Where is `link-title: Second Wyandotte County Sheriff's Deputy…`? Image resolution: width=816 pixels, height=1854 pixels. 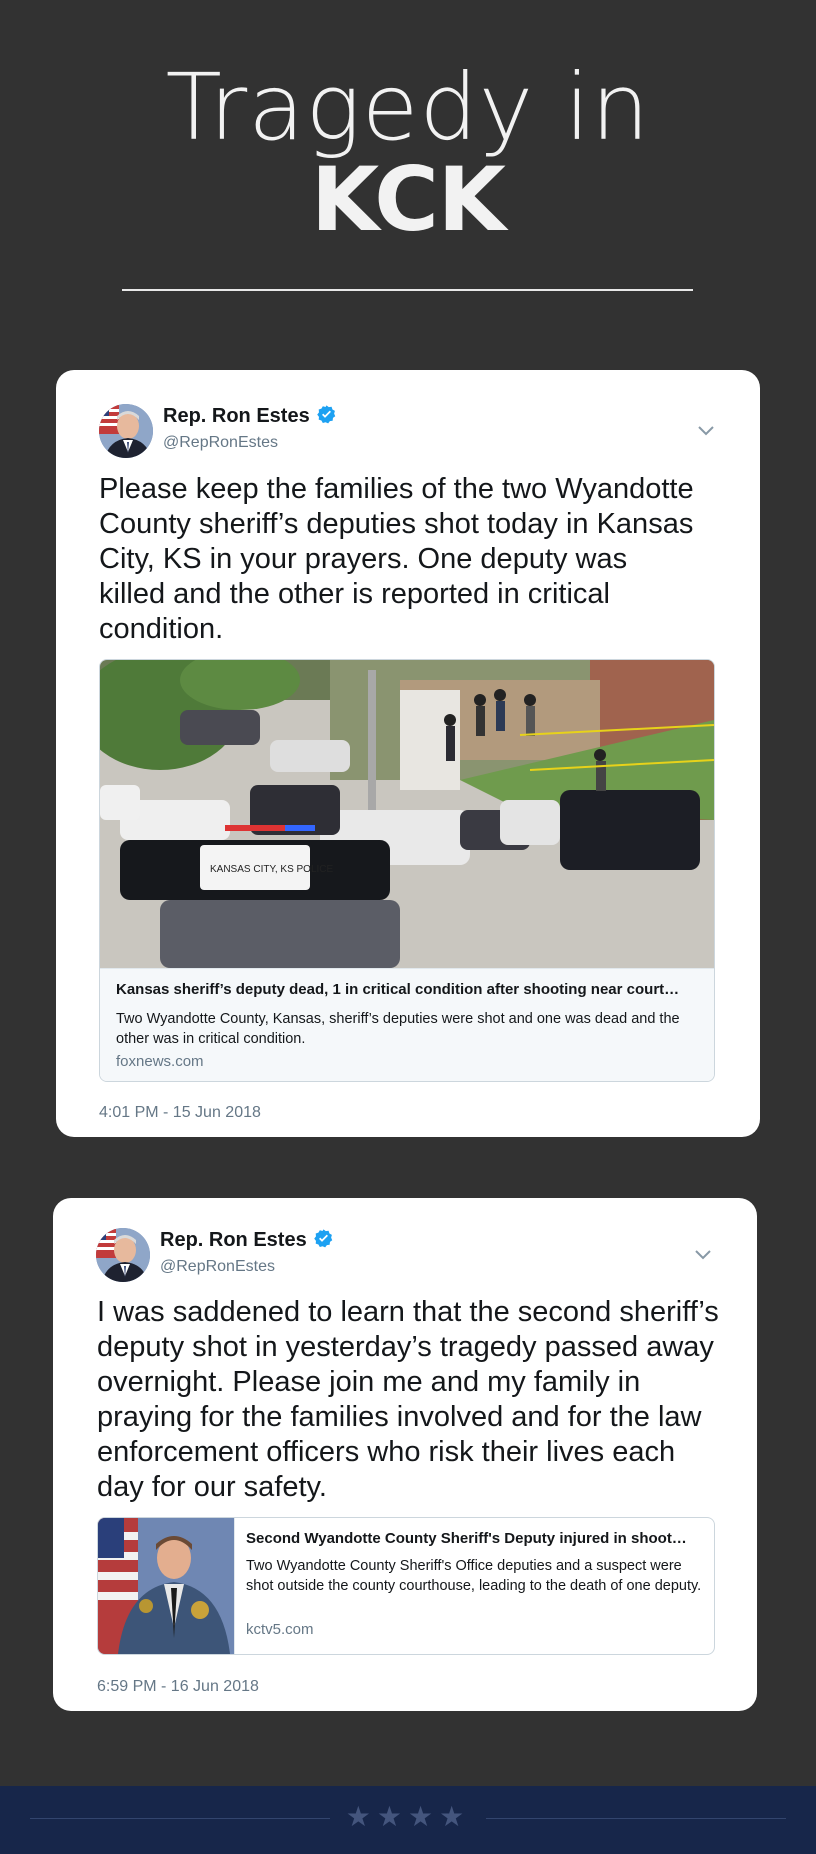
link-title: Second Wyandotte County Sheriff's Deputy… is located at coordinates (474, 1538).